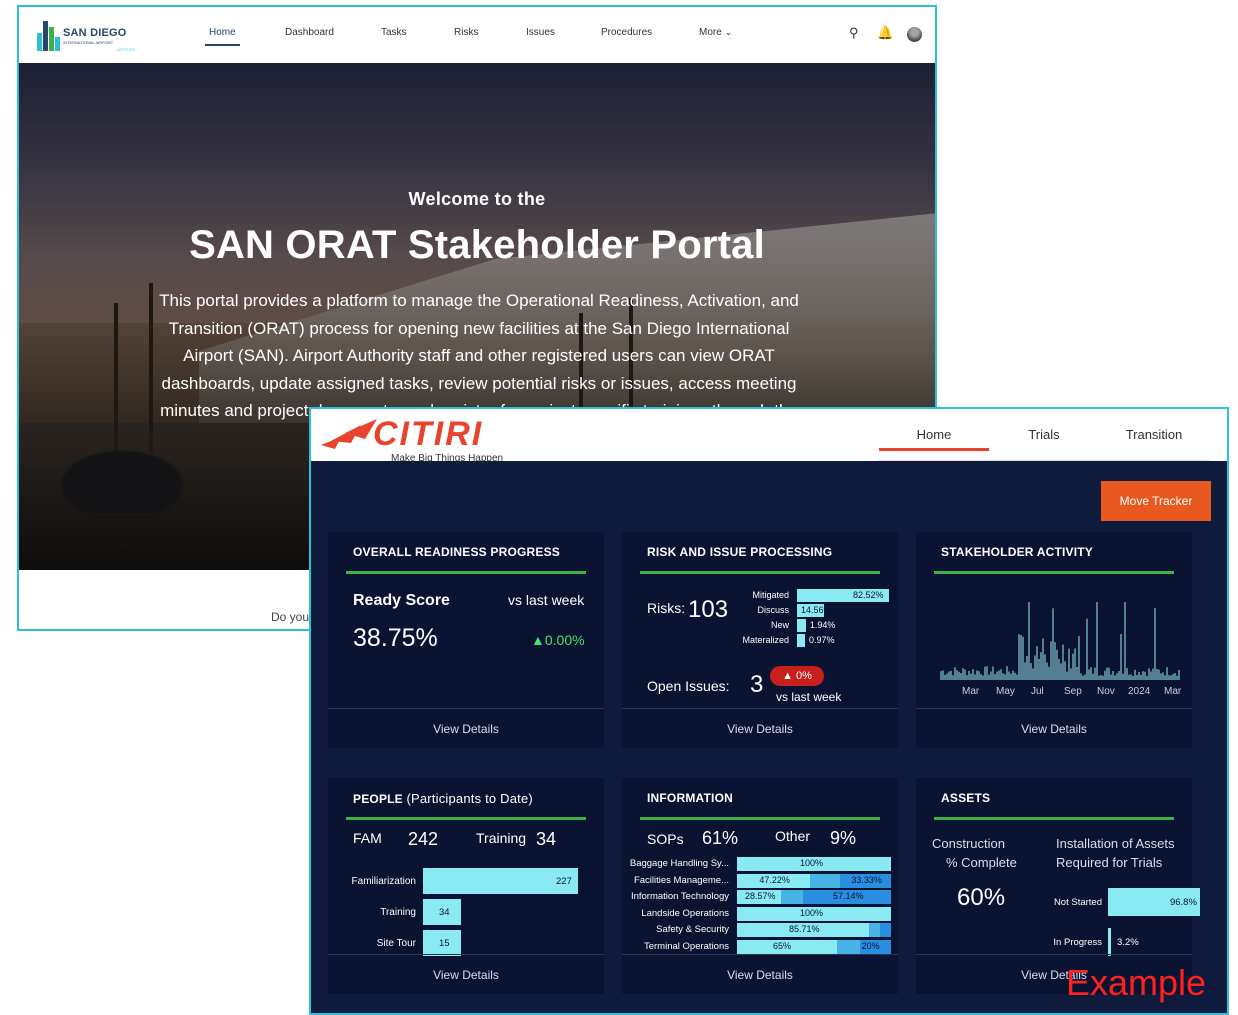  Describe the element at coordinates (797, 676) in the screenshot. I see `issues-change-badge: ▲ 0%` at that location.